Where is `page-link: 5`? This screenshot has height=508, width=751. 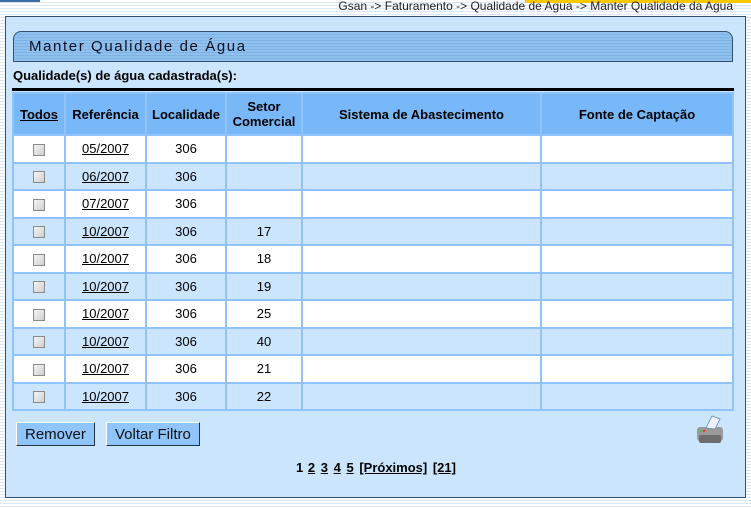
page-link: 5 is located at coordinates (349, 467).